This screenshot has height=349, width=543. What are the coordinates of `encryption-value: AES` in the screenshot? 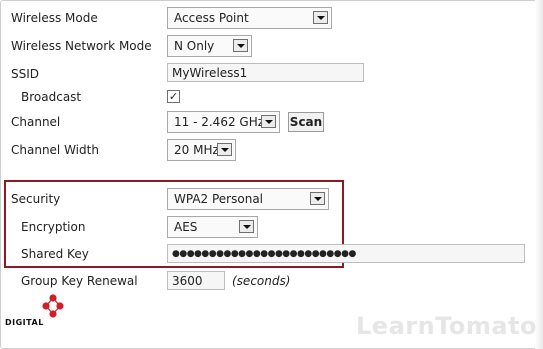 It's located at (186, 227).